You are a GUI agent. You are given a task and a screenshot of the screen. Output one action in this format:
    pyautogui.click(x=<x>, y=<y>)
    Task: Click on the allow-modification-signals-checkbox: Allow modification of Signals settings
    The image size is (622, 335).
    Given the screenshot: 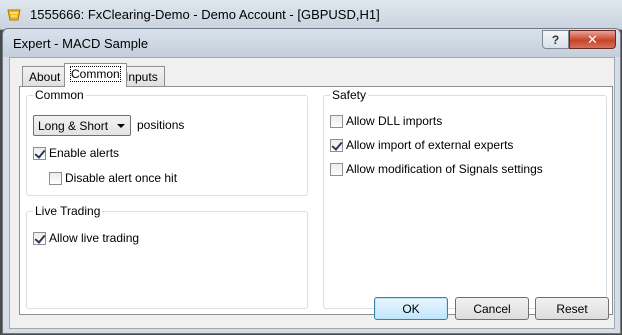 What is the action you would take?
    pyautogui.click(x=436, y=169)
    